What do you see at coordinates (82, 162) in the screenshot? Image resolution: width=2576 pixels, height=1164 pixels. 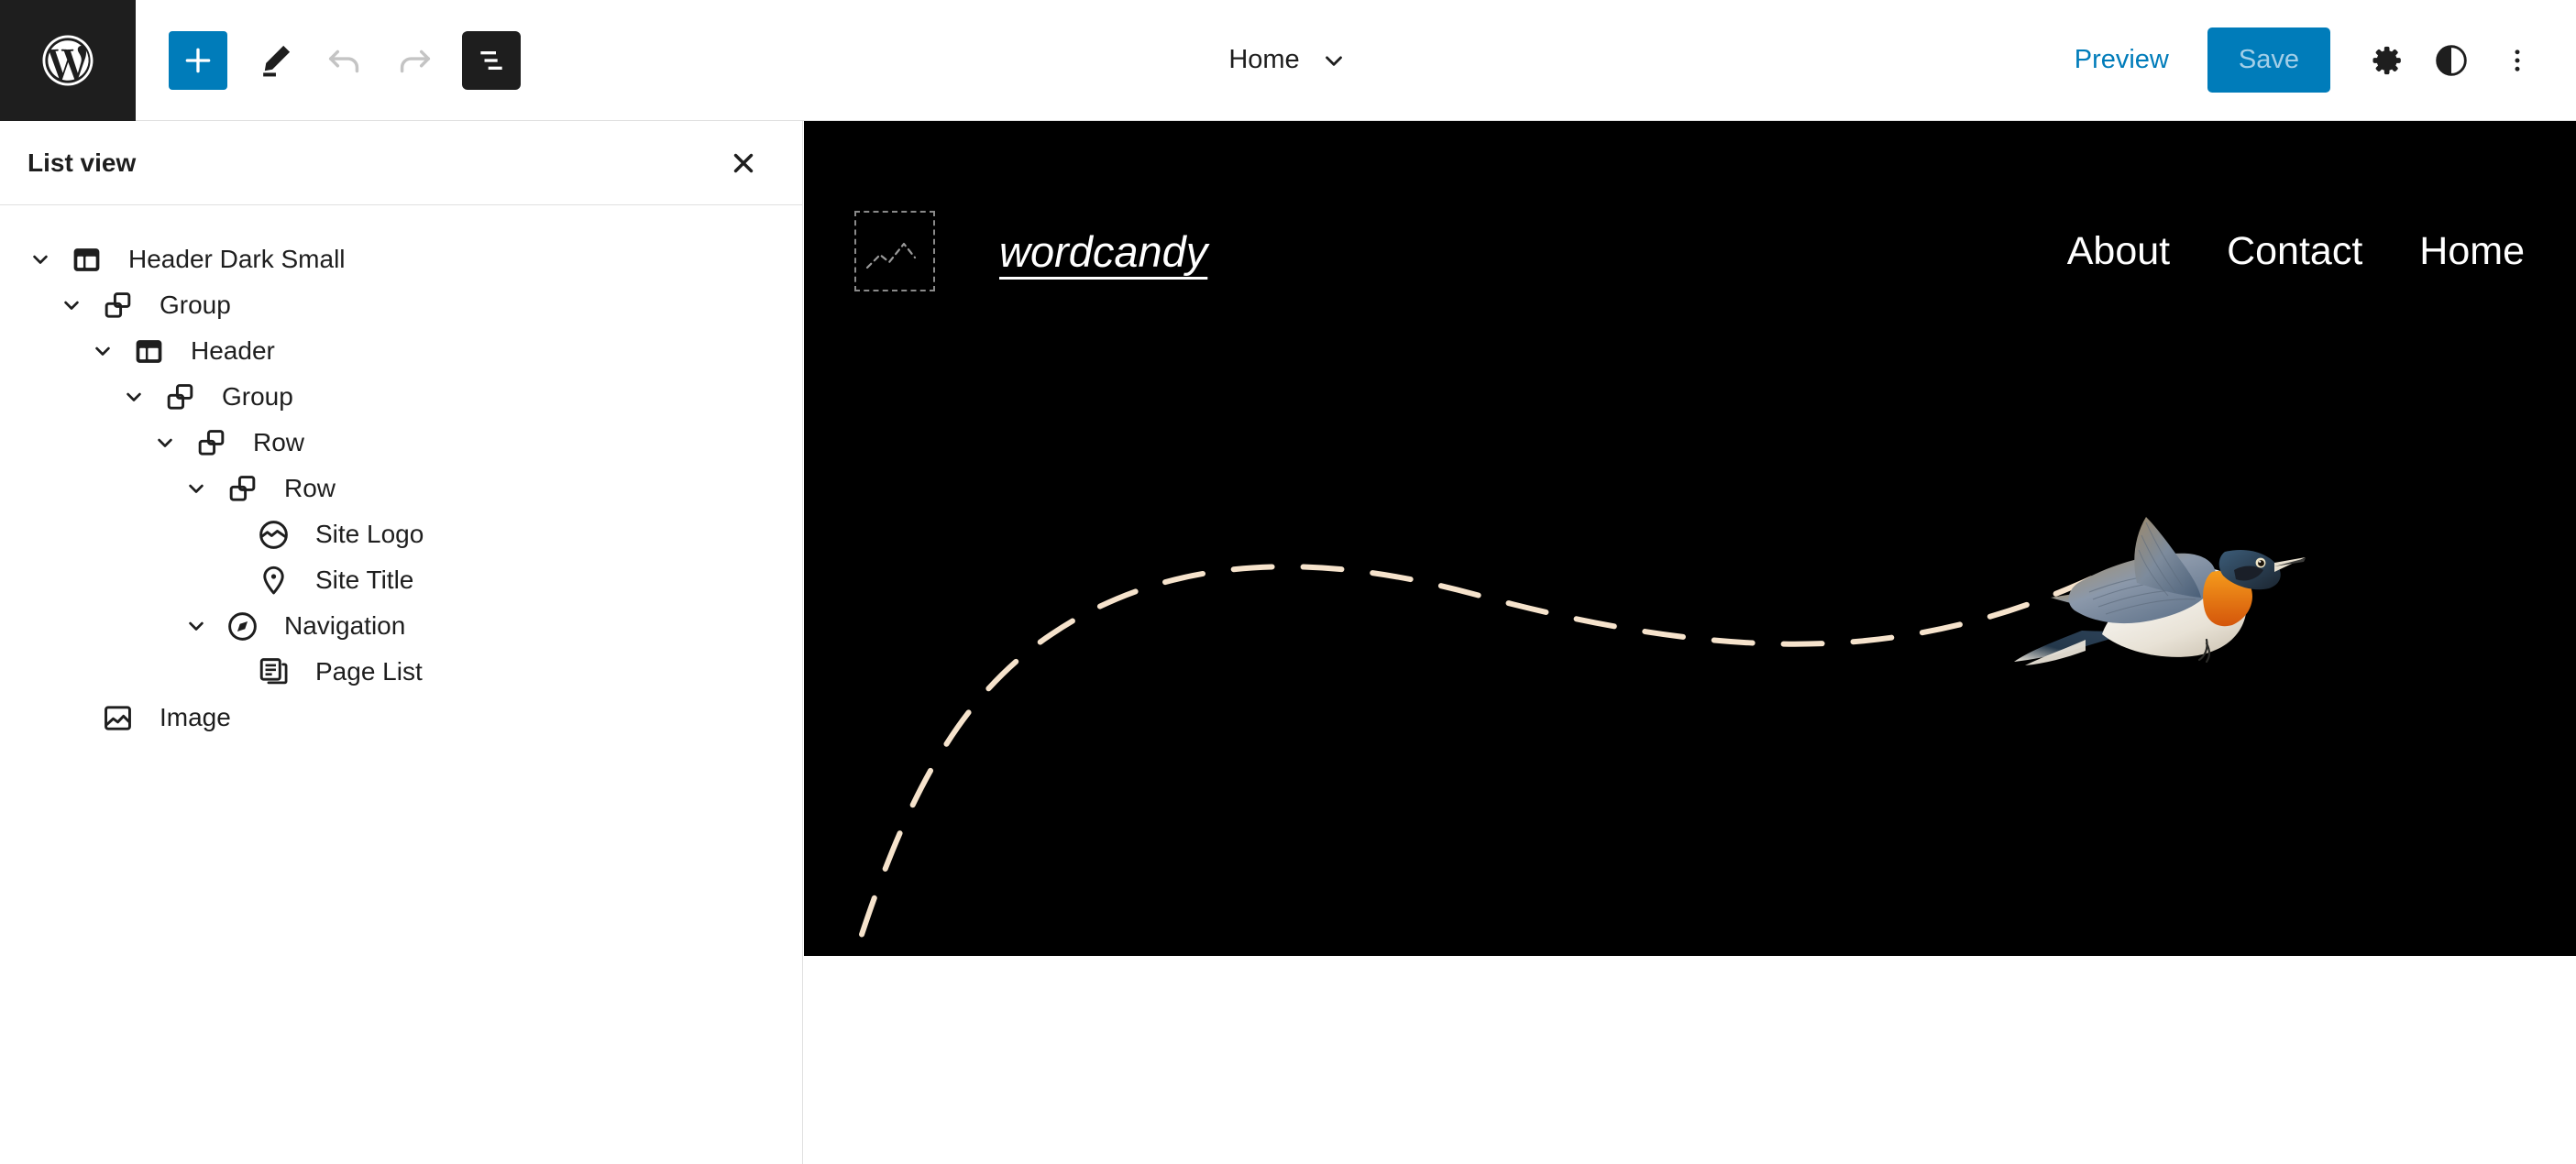 I see `list-view-title: List view` at bounding box center [82, 162].